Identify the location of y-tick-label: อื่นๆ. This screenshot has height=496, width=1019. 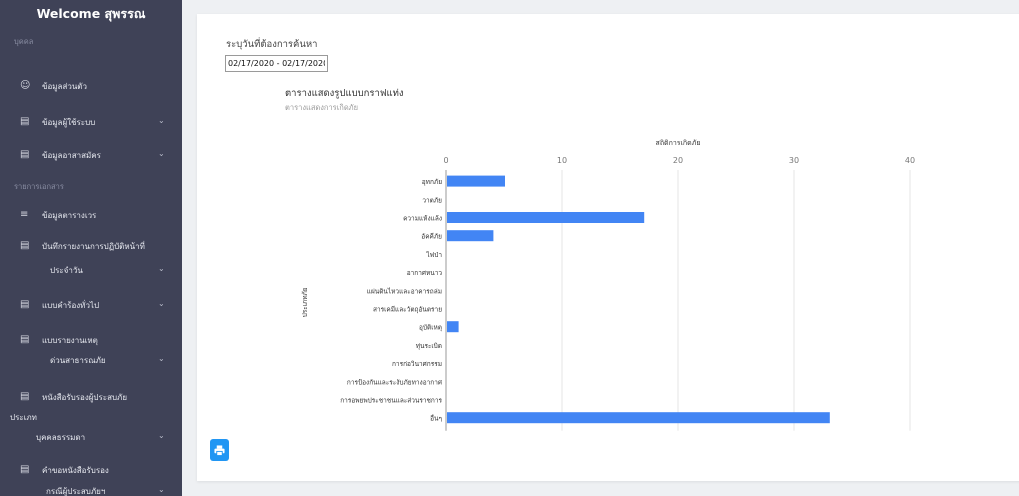
(436, 418).